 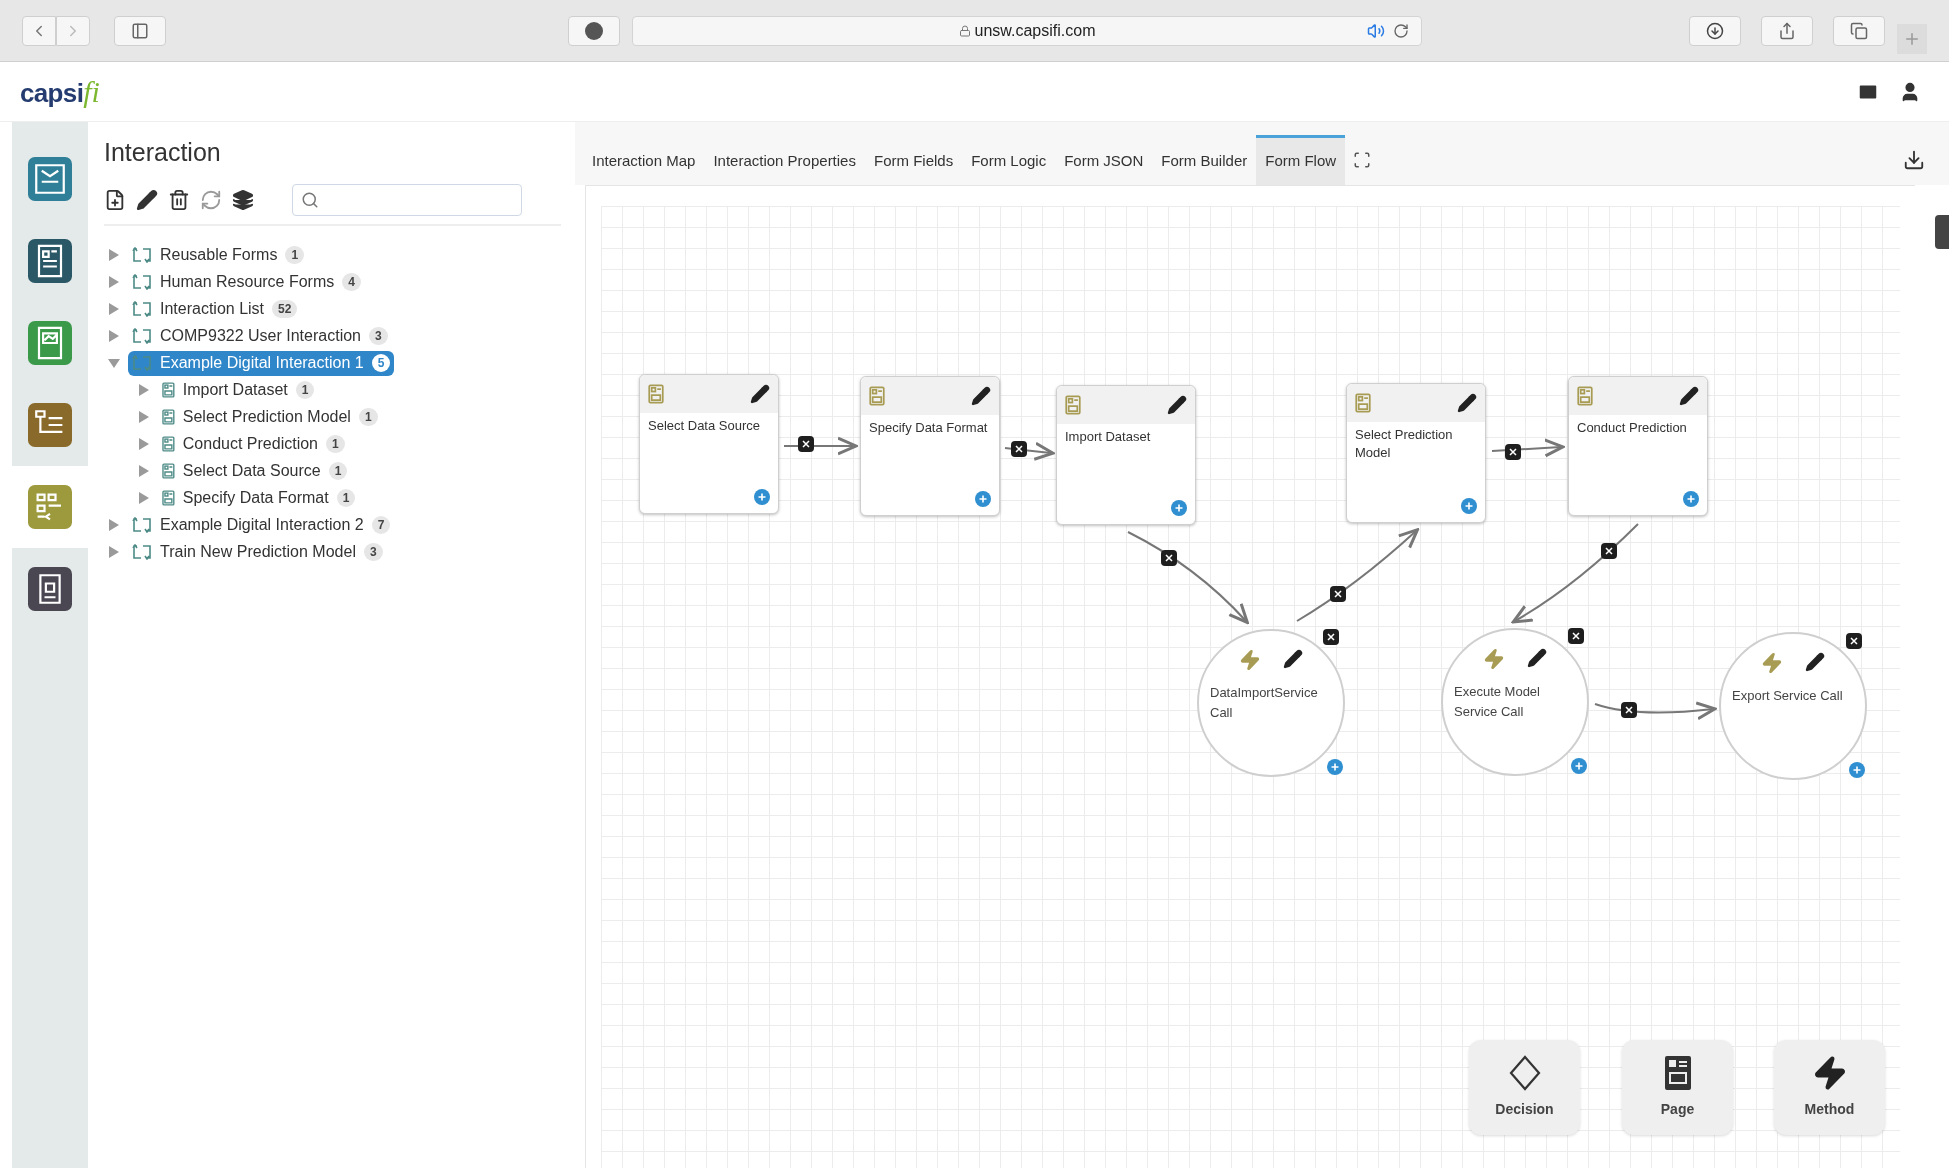 What do you see at coordinates (259, 498) in the screenshot?
I see `tree-item: Specify Data Format 1` at bounding box center [259, 498].